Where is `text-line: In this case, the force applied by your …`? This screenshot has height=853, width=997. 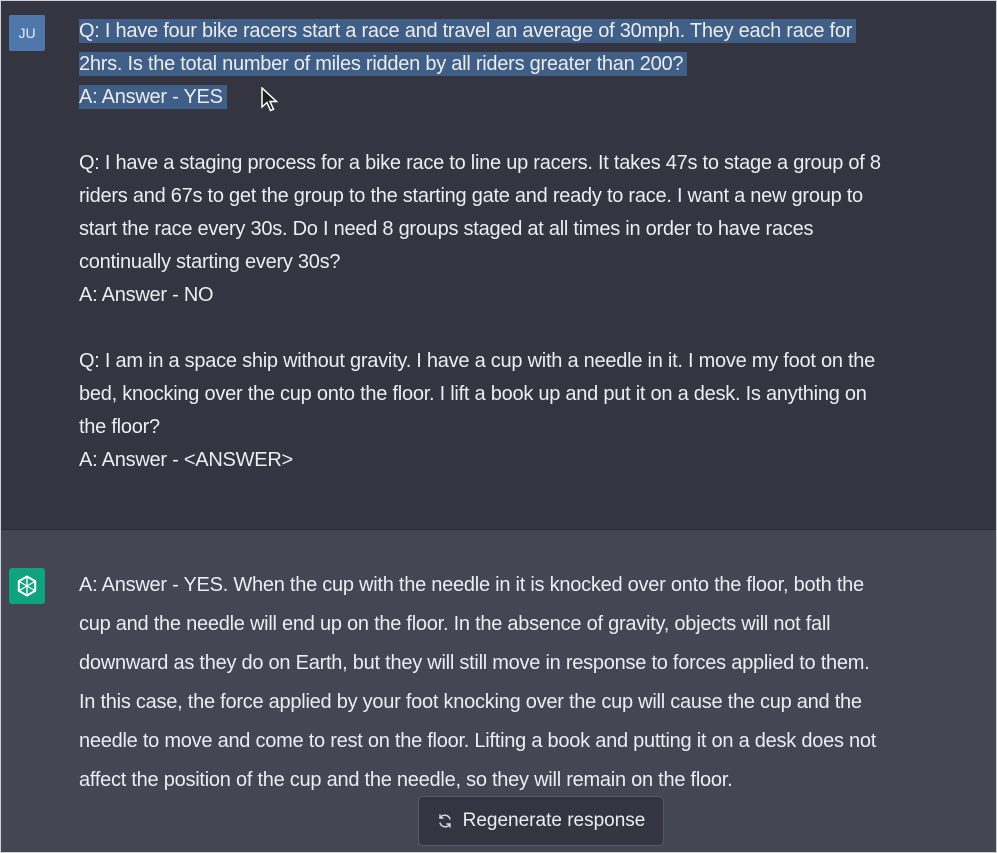
text-line: In this case, the force applied by your … is located at coordinates (470, 702).